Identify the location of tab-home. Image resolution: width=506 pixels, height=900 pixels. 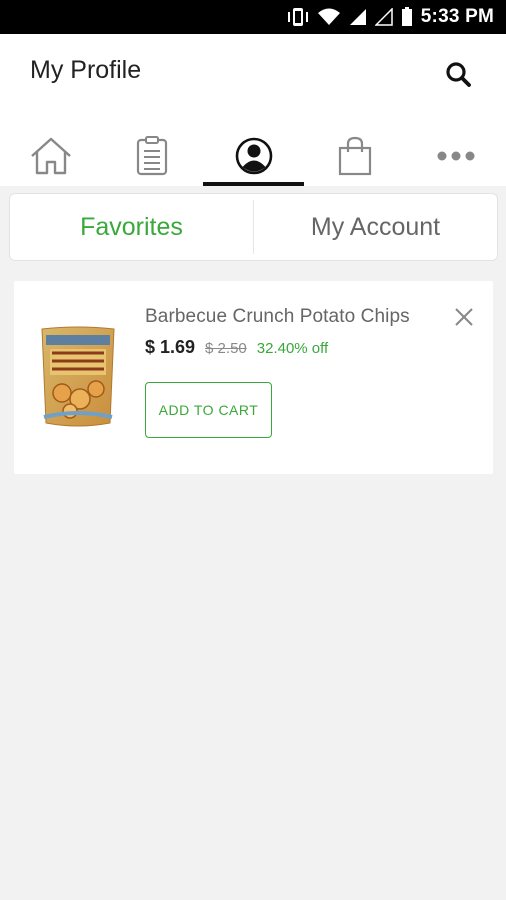
(50, 156).